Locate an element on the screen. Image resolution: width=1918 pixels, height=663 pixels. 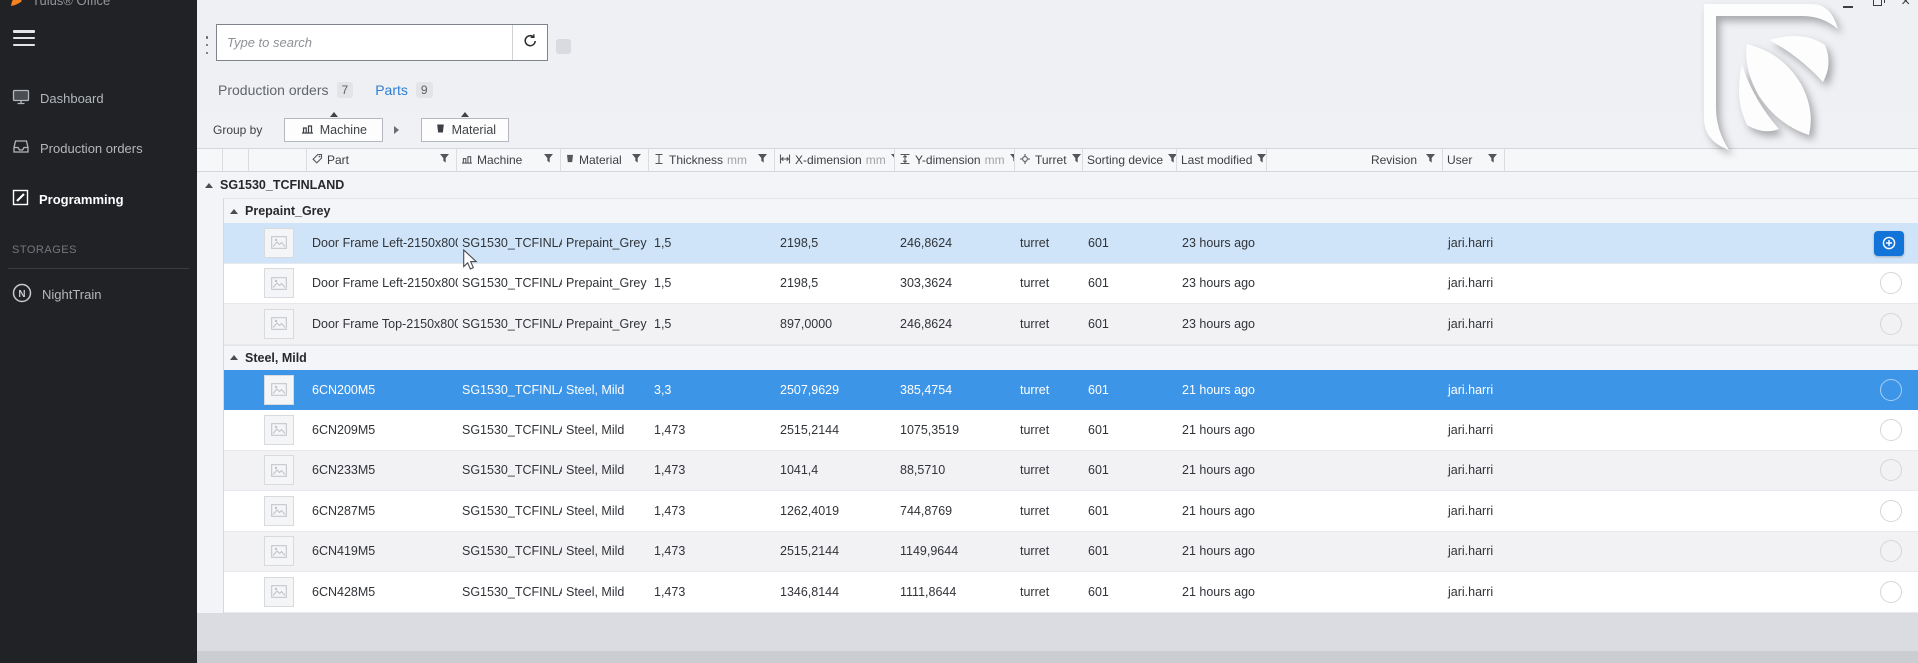
column-header-revision: Revision is located at coordinates (1355, 160).